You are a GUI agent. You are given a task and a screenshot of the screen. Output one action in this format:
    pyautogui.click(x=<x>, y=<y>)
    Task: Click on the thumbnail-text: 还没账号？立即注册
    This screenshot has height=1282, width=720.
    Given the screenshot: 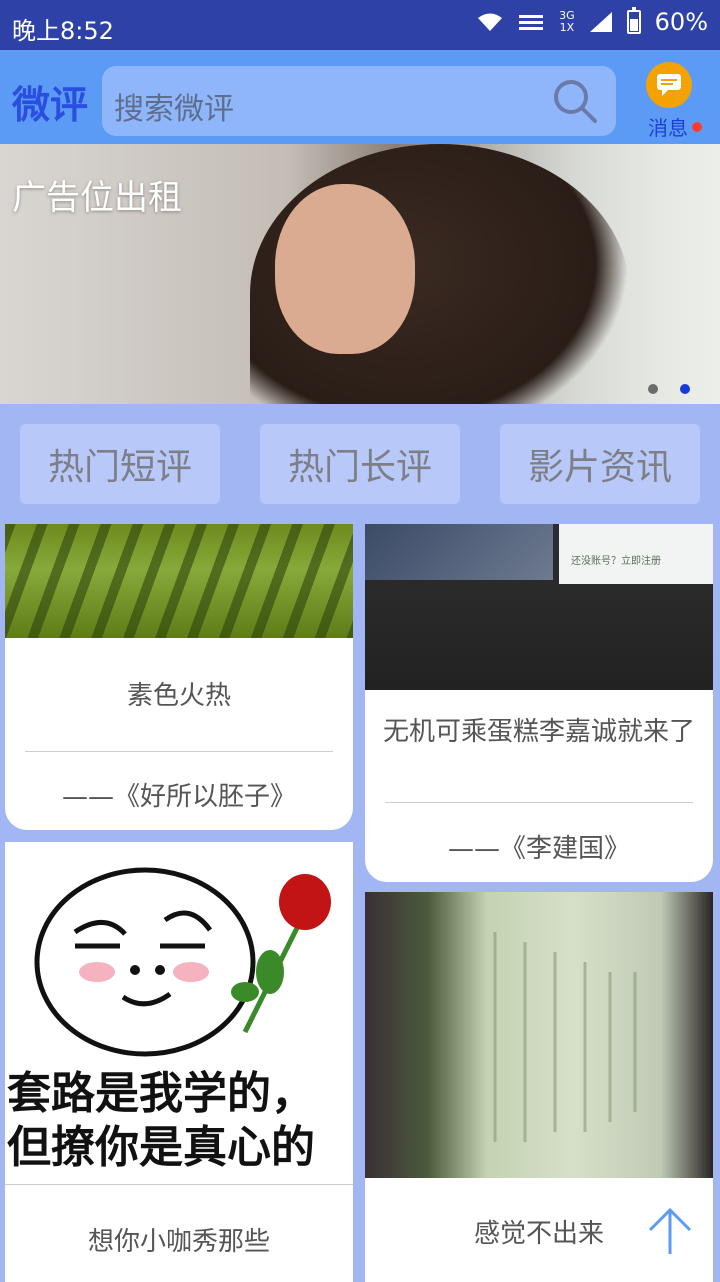 What is the action you would take?
    pyautogui.click(x=616, y=561)
    